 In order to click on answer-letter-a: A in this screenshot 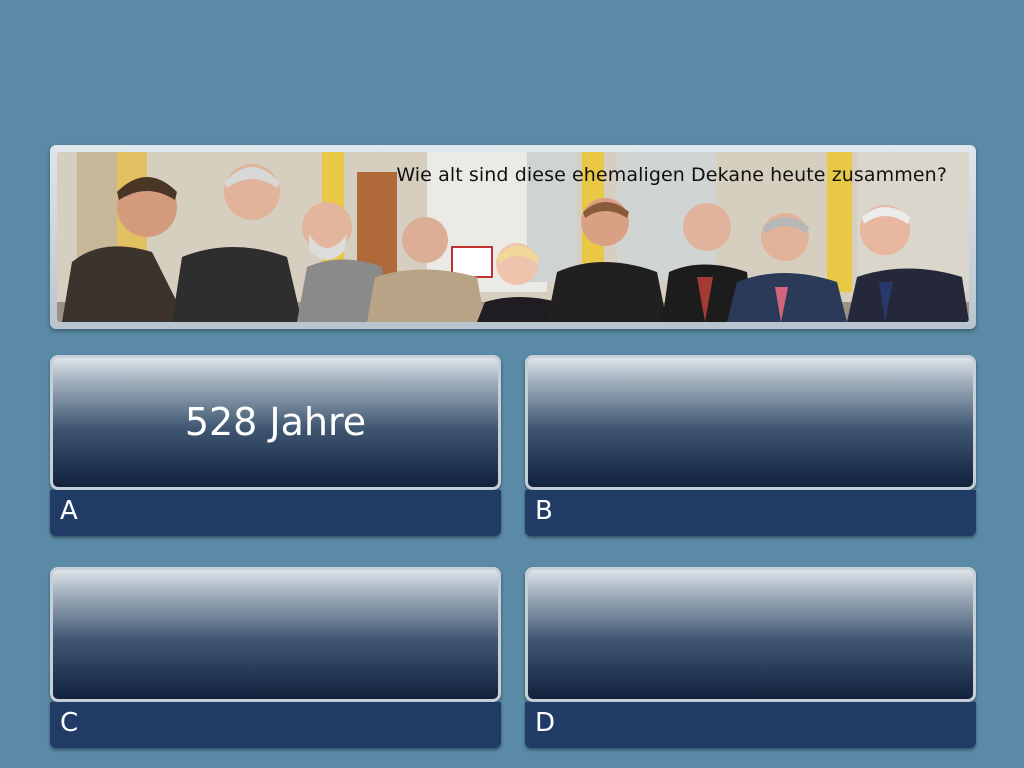, I will do `click(69, 511)`.